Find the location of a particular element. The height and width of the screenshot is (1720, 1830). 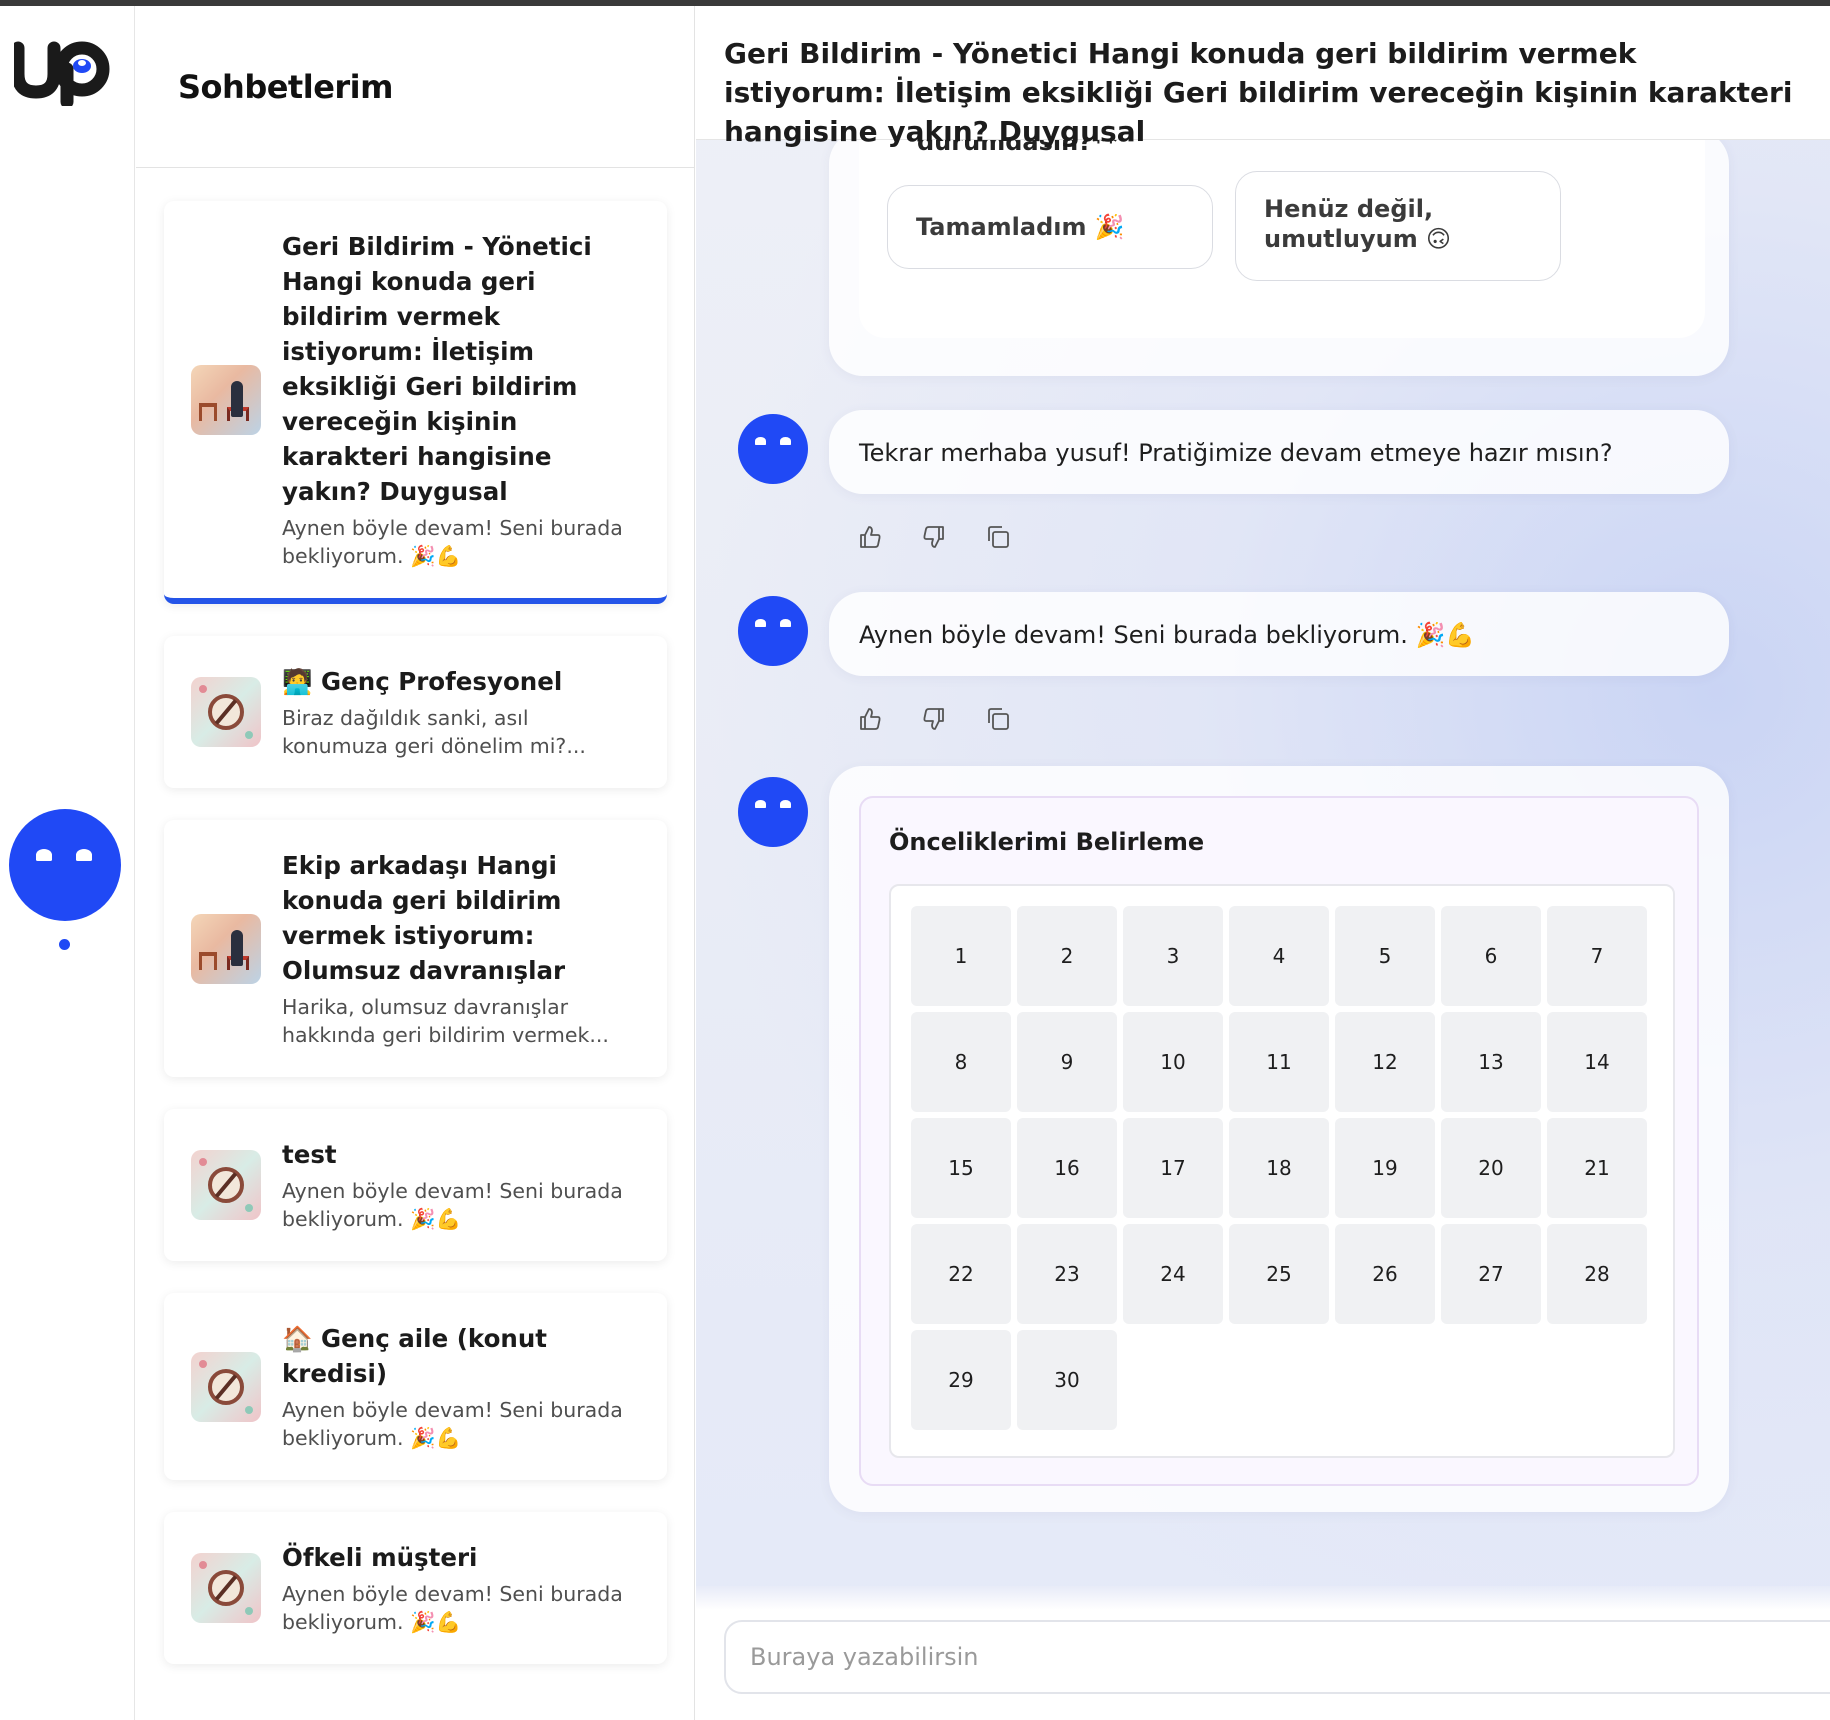

calendar-day: 7 is located at coordinates (1597, 956).